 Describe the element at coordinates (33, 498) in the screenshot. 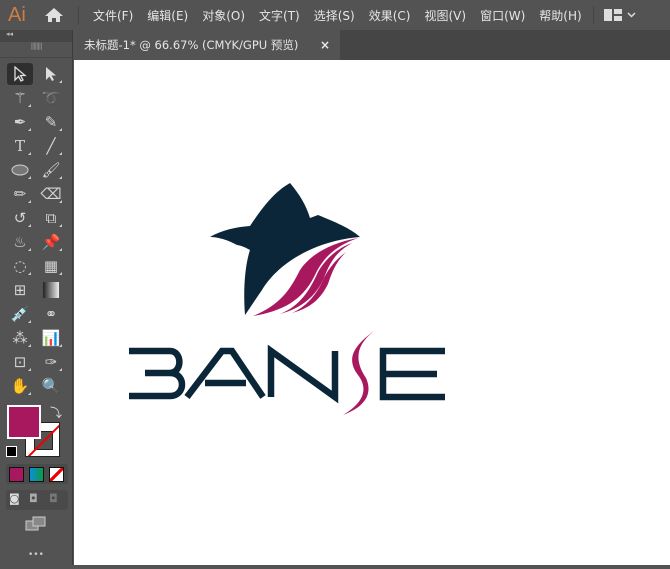

I see `draw-behind-icon: ◘` at that location.